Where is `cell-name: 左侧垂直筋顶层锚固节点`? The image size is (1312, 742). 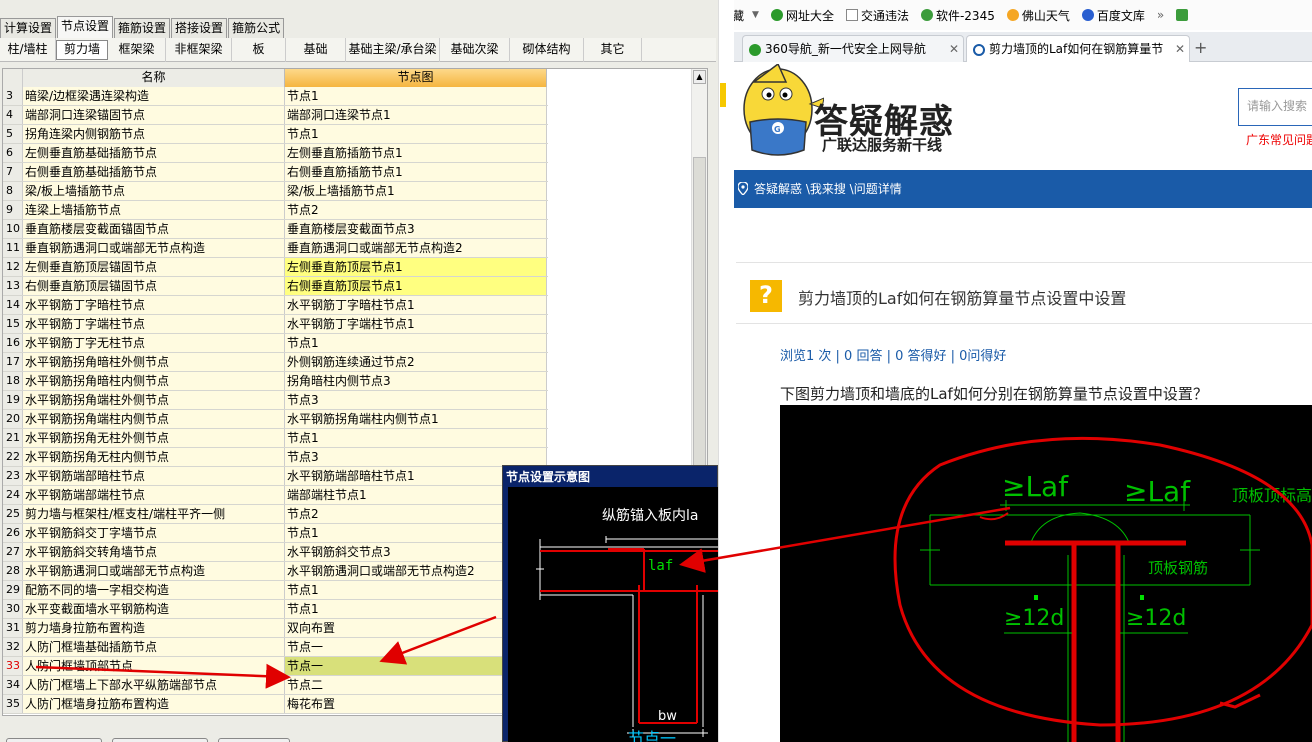 cell-name: 左侧垂直筋顶层锚固节点 is located at coordinates (154, 267).